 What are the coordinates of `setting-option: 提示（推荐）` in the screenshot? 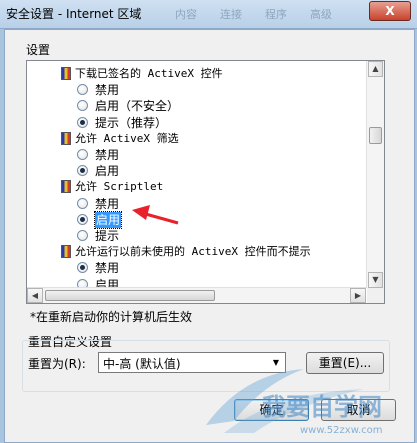 It's located at (196, 123).